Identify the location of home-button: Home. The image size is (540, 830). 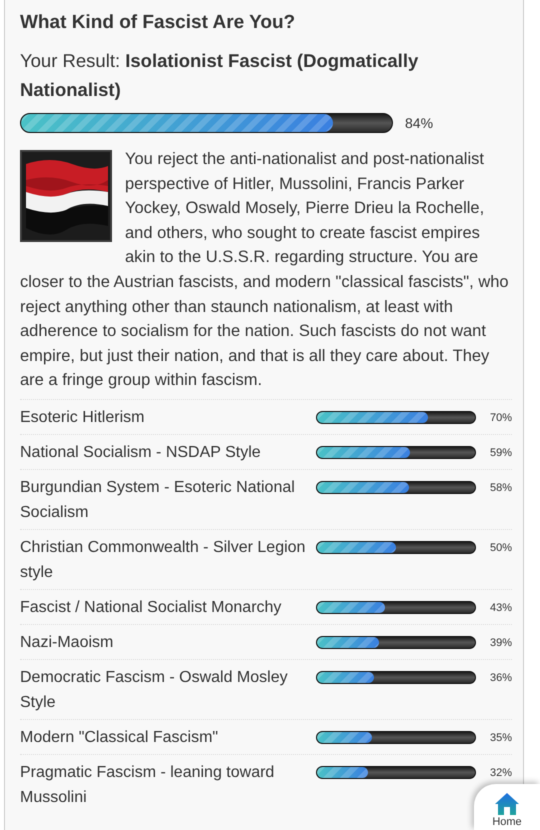
(507, 807).